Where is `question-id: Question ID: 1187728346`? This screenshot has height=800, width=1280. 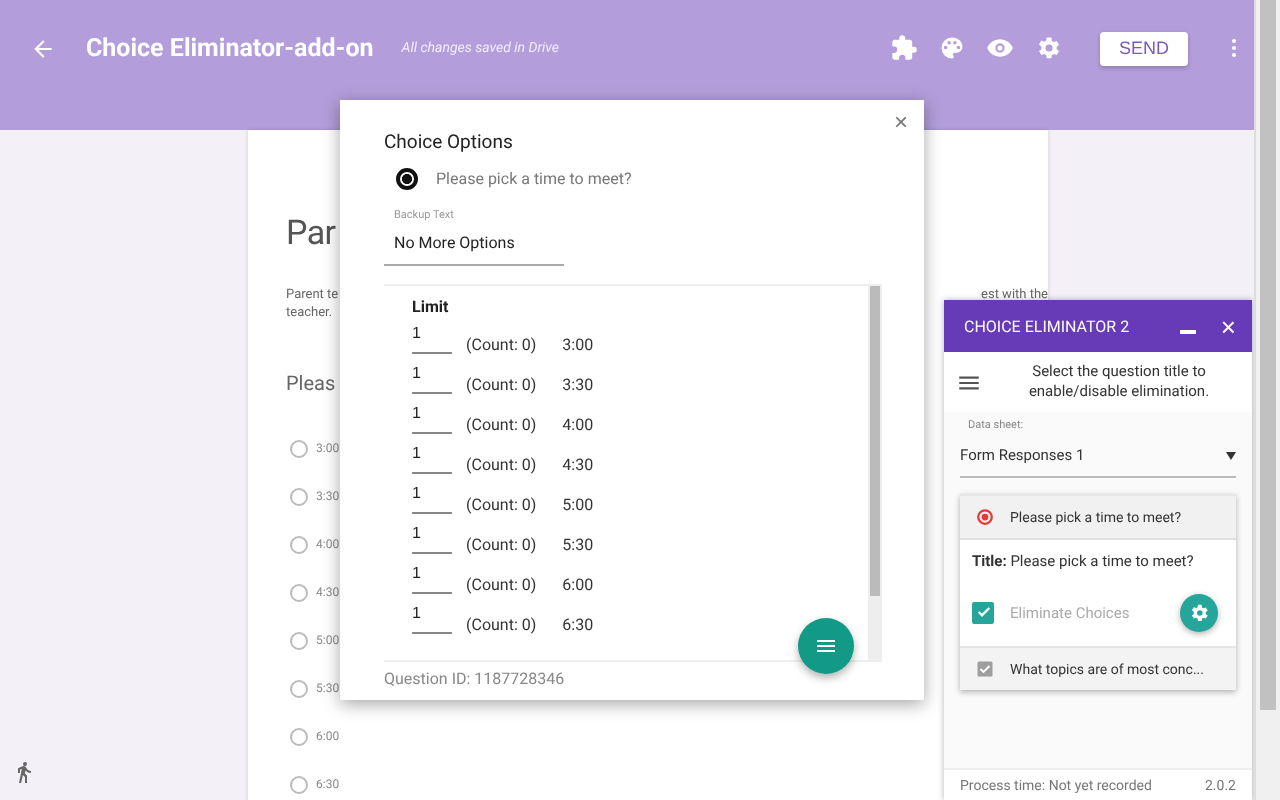 question-id: Question ID: 1187728346 is located at coordinates (475, 679).